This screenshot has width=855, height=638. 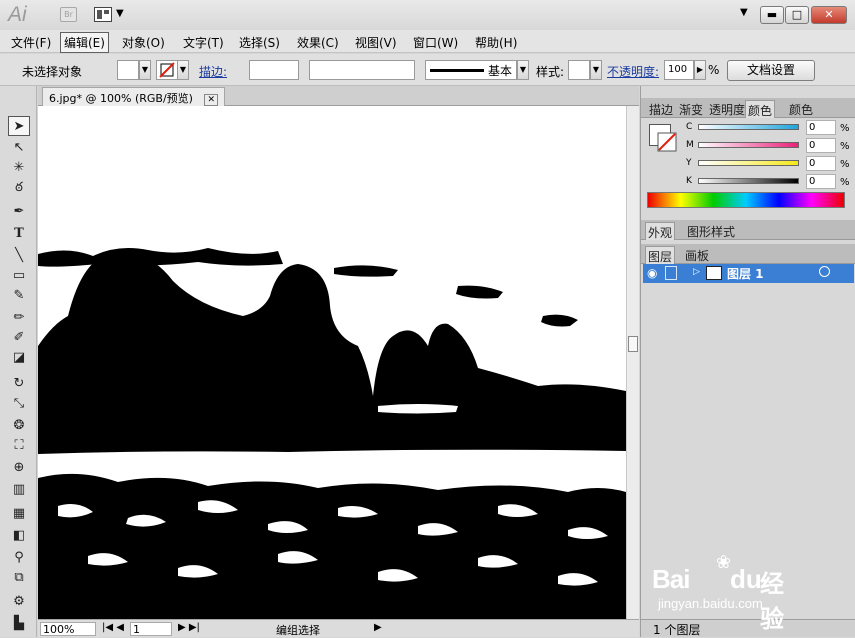 I want to click on tab-stroke: 描边, so click(x=661, y=109).